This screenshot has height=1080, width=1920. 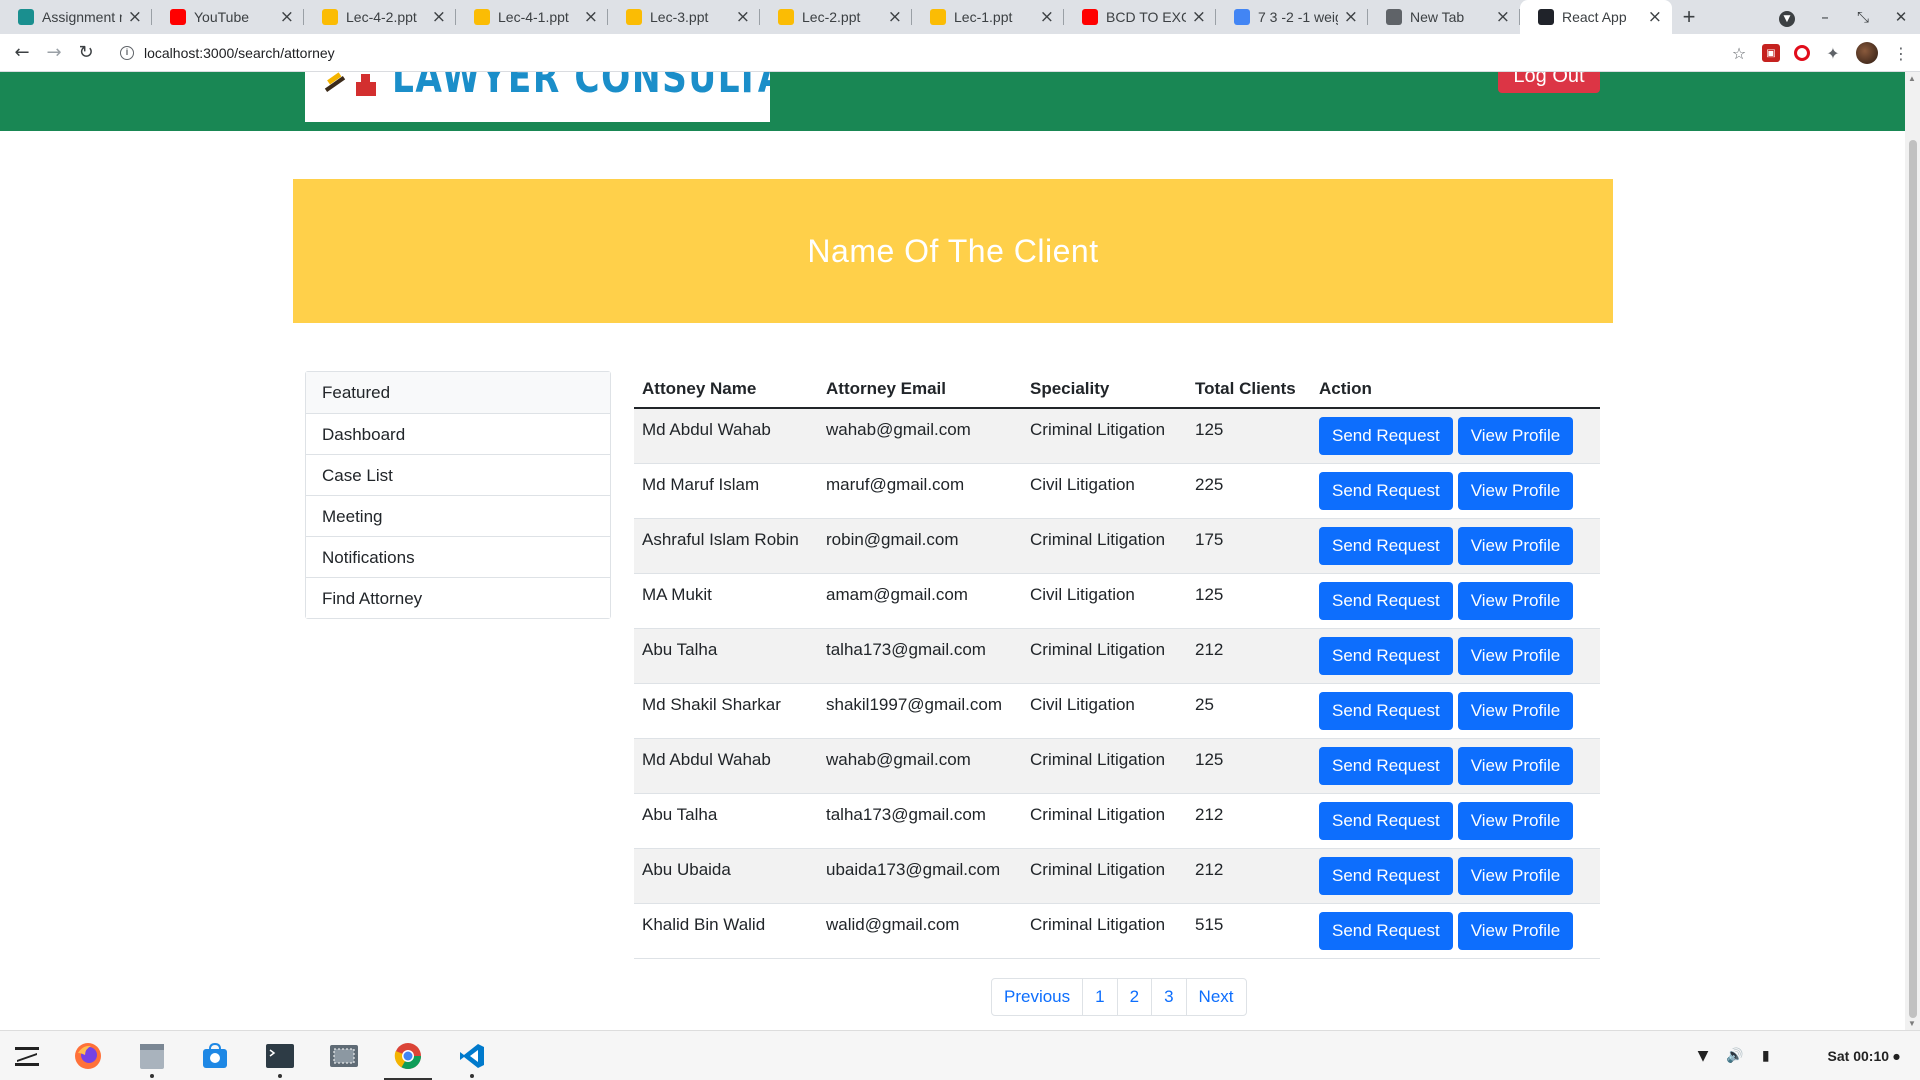 What do you see at coordinates (458, 515) in the screenshot?
I see `sidebar-item-meeting: Meeting` at bounding box center [458, 515].